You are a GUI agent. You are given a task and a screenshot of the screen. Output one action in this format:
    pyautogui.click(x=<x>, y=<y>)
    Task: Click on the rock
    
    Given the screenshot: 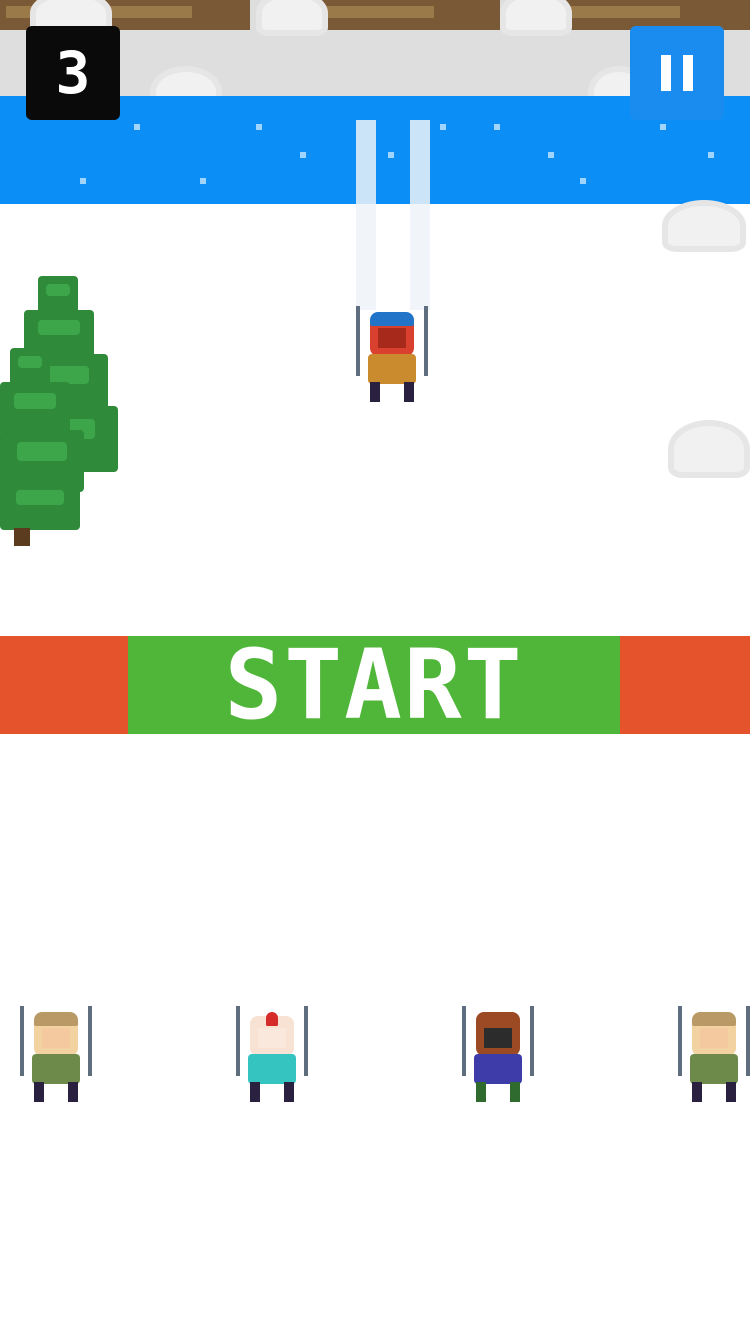 What is the action you would take?
    pyautogui.click(x=410, y=15)
    